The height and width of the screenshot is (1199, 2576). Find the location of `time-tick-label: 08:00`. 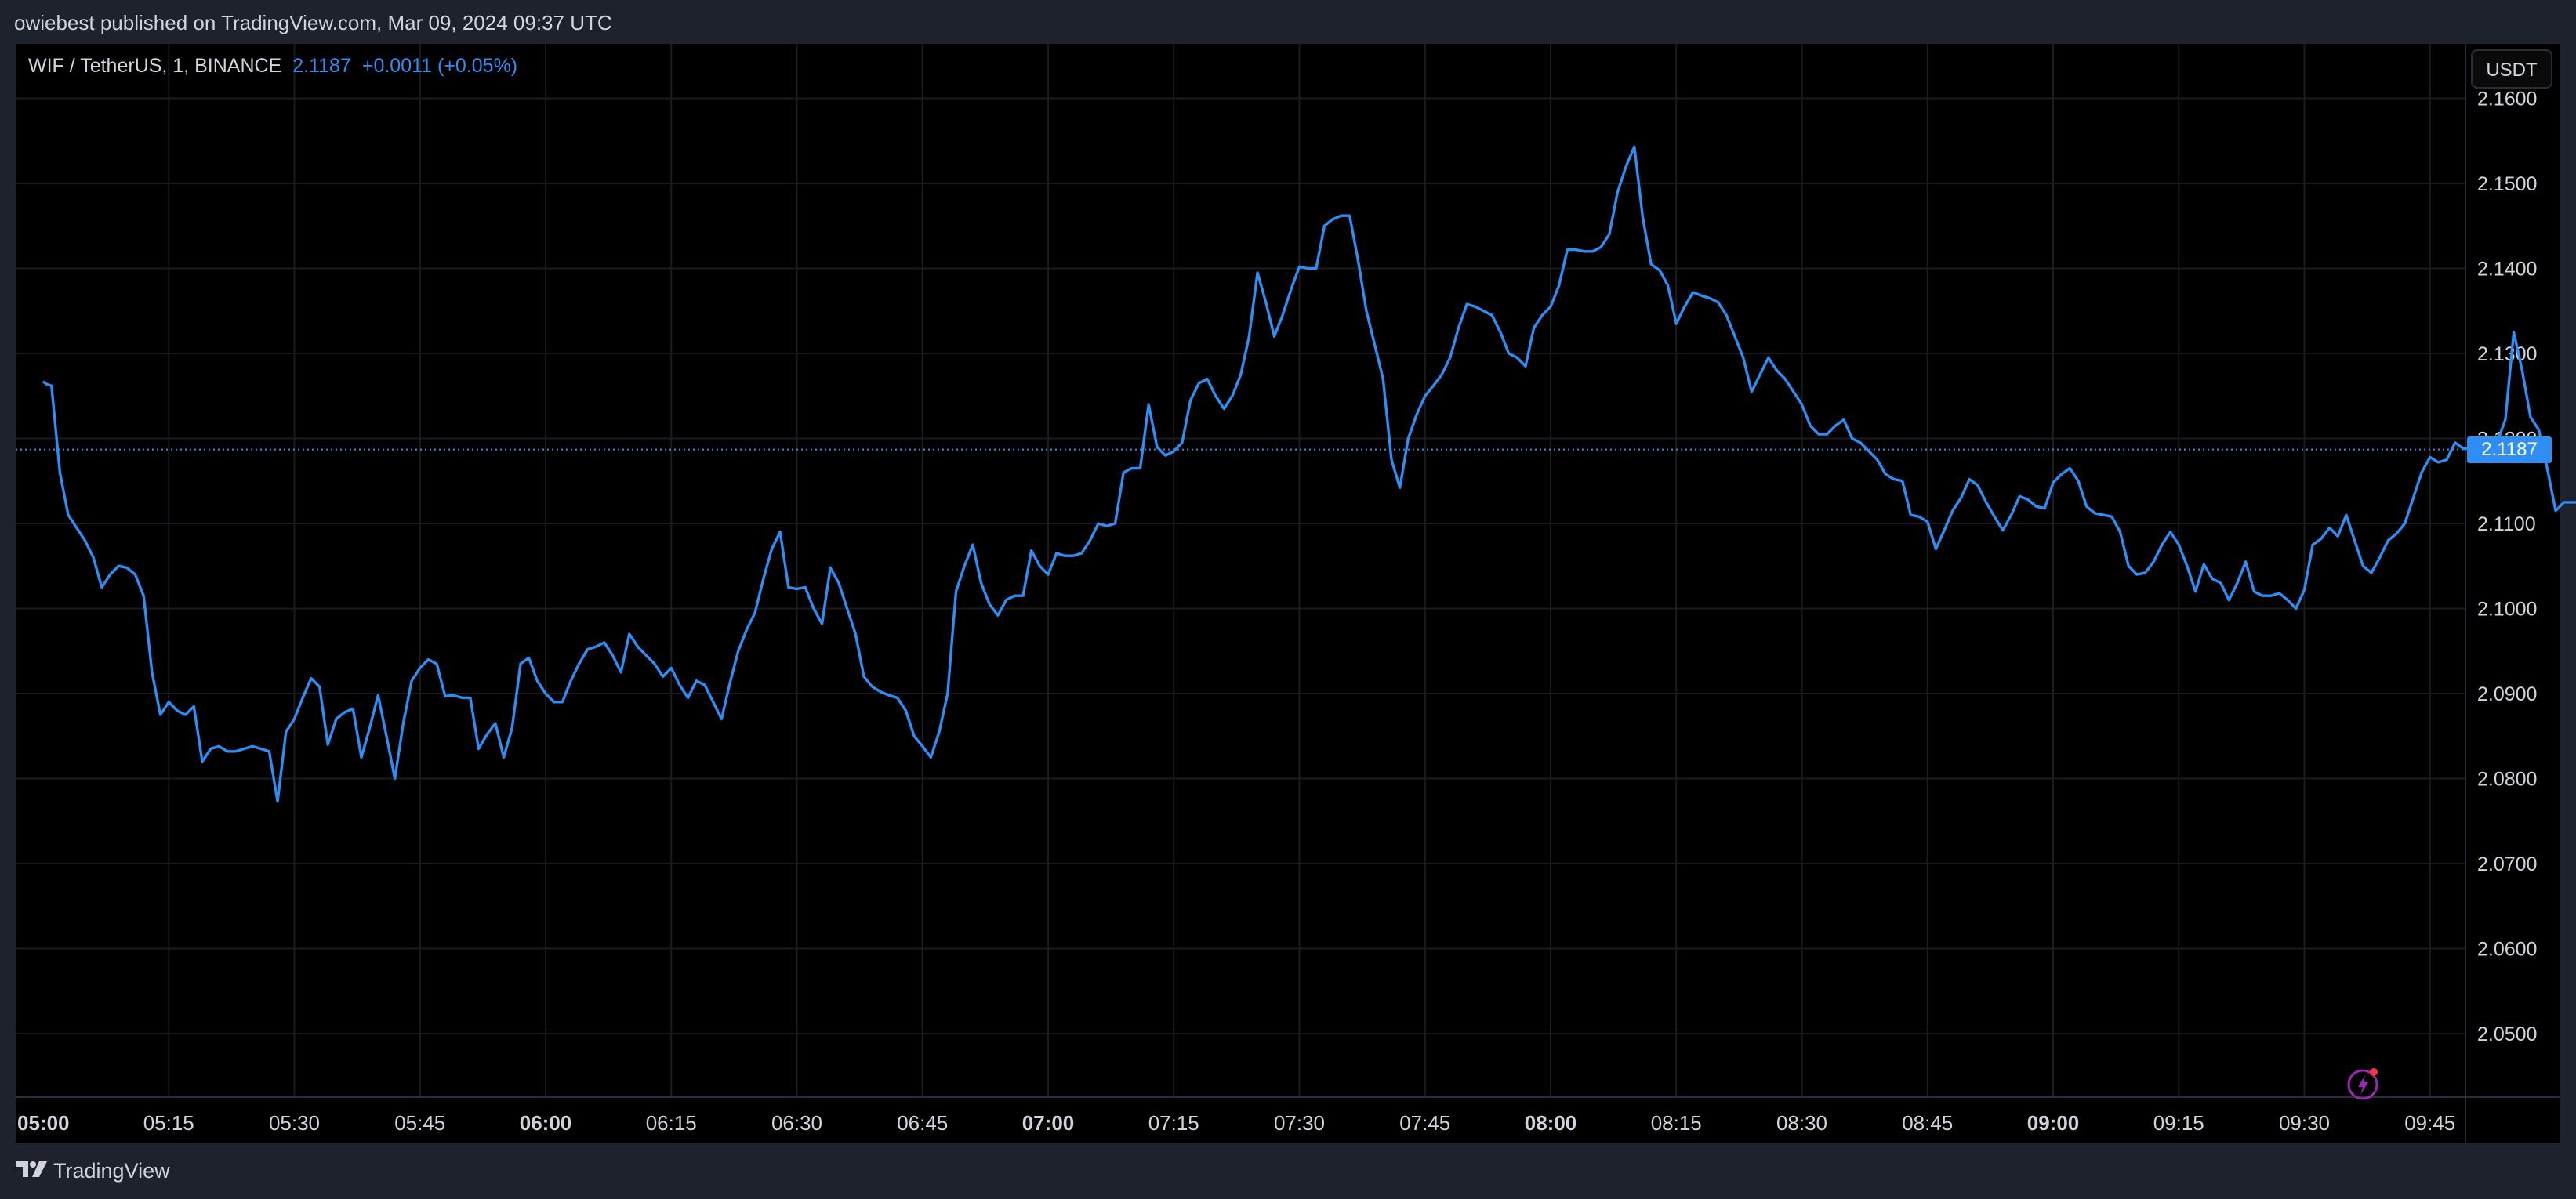

time-tick-label: 08:00 is located at coordinates (1551, 1123).